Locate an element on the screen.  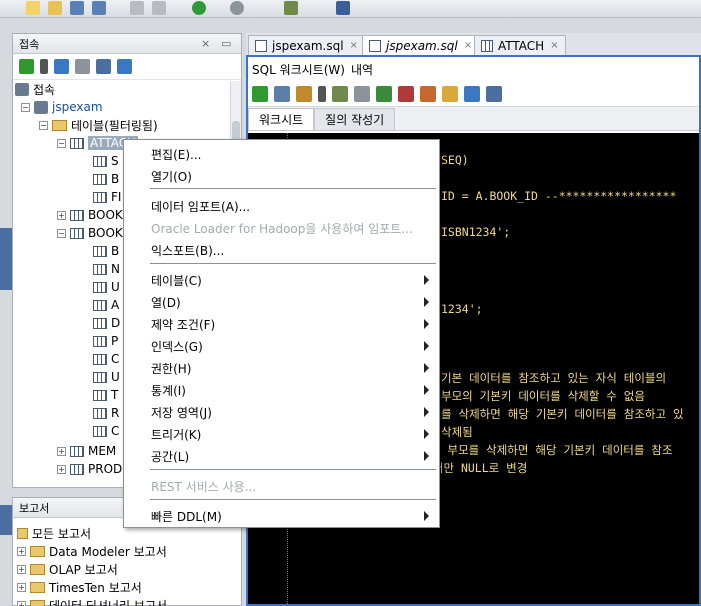
table-node-book: + BOOK is located at coordinates (90, 215).